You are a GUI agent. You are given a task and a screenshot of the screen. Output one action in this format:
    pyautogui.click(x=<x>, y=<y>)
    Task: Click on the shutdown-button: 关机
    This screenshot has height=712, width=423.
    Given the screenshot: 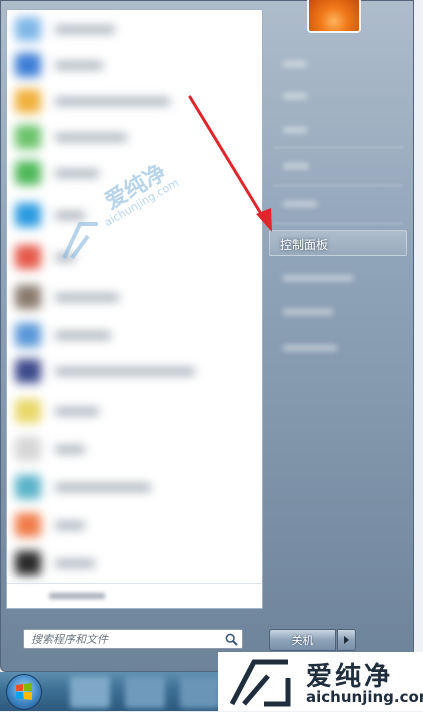 What is the action you would take?
    pyautogui.click(x=302, y=640)
    